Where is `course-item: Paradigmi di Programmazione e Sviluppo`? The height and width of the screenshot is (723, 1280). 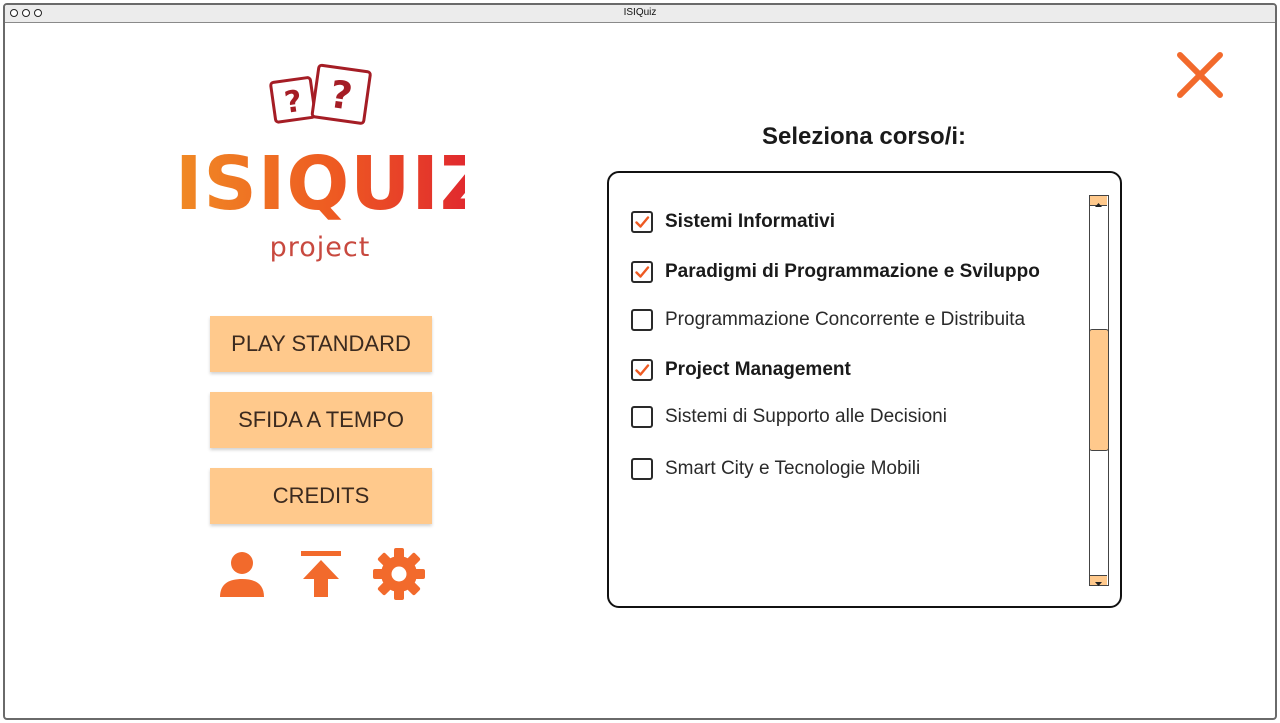 course-item: Paradigmi di Programmazione e Sviluppo is located at coordinates (856, 272).